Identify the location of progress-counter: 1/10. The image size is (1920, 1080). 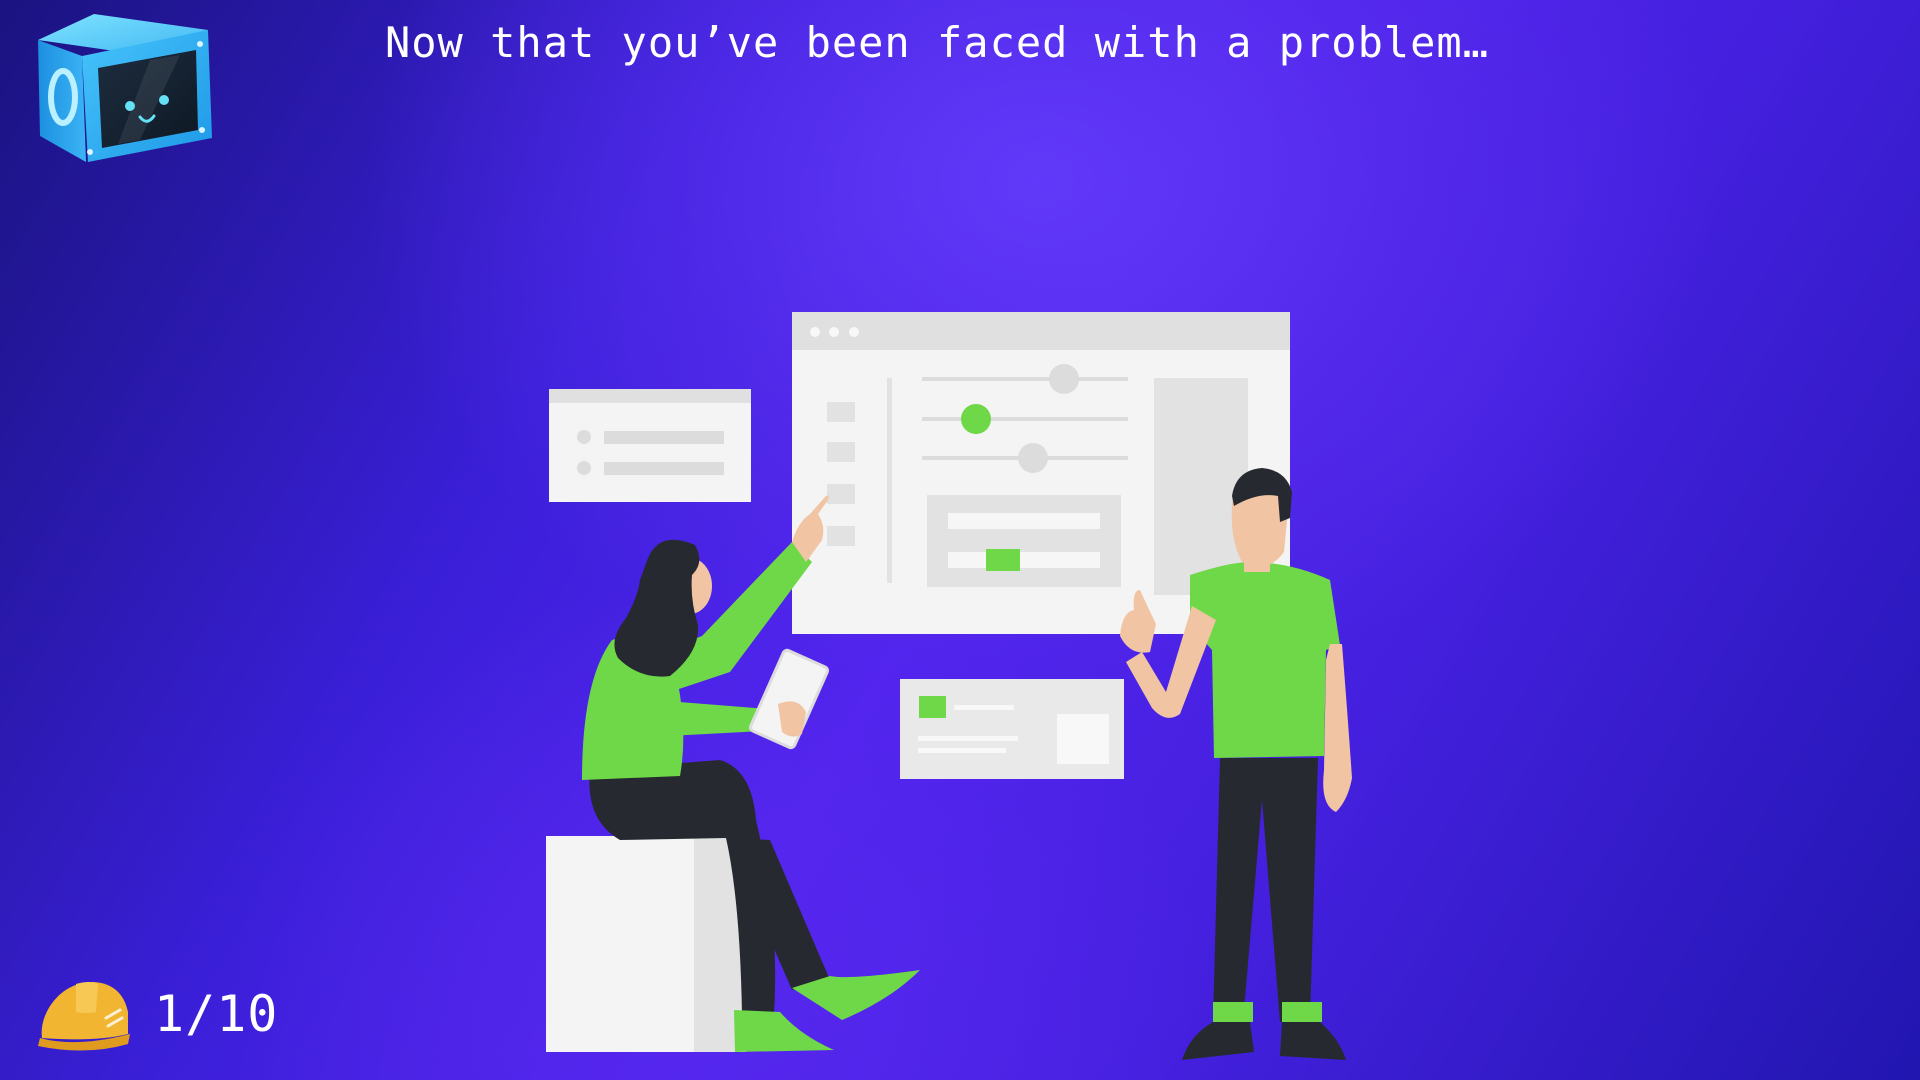
(216, 1014).